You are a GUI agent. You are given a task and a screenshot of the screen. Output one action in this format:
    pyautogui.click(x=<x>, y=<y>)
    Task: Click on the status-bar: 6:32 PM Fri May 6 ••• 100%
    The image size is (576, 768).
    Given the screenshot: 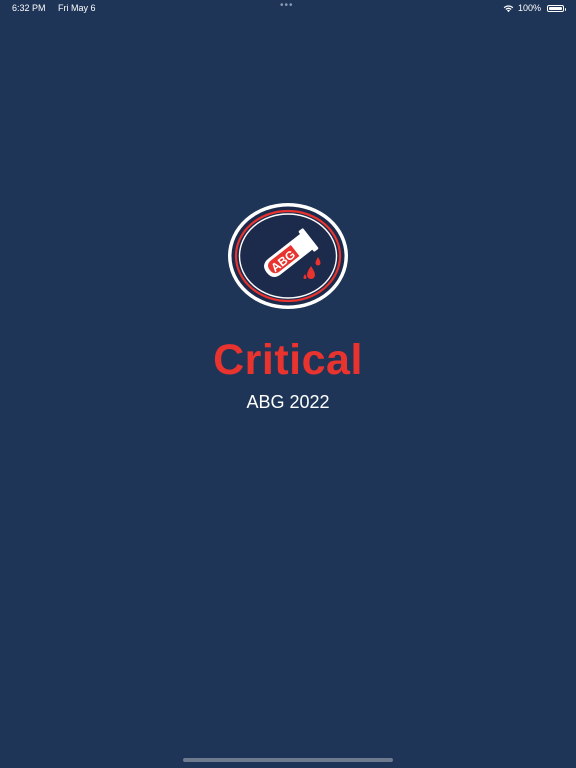 What is the action you would take?
    pyautogui.click(x=288, y=8)
    